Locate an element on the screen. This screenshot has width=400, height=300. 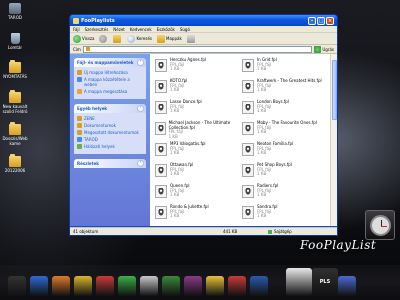
dock-winamp-icon is located at coordinates (83, 286).